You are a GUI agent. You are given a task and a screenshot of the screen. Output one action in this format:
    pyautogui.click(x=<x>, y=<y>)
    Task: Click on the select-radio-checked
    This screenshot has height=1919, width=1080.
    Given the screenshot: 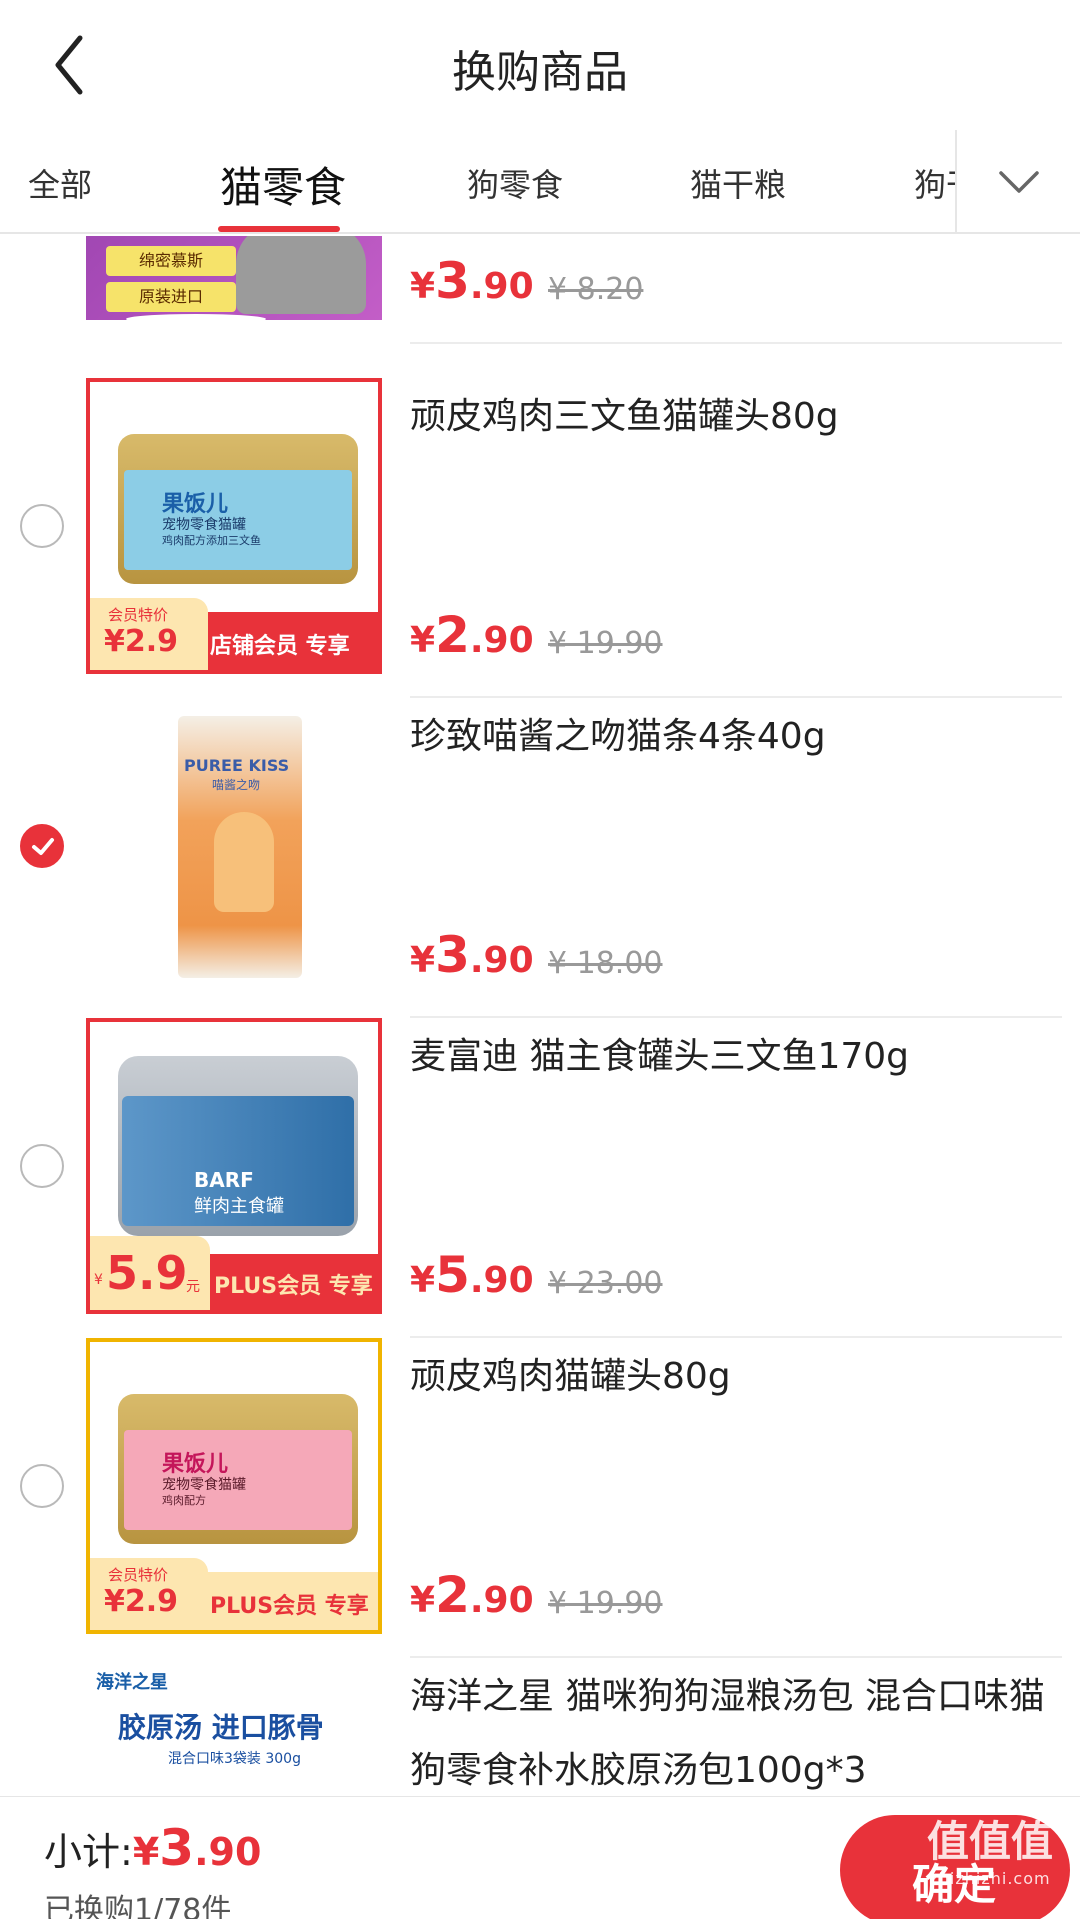 What is the action you would take?
    pyautogui.click(x=42, y=846)
    